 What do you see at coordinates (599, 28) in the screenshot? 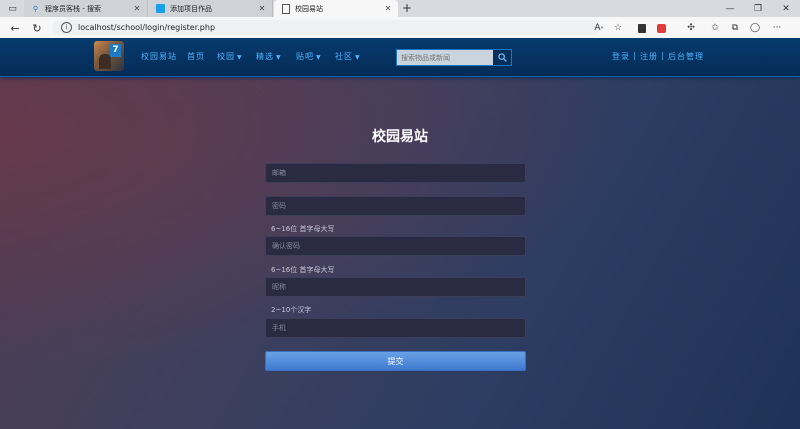
I see `read-aloud-icon: A»` at bounding box center [599, 28].